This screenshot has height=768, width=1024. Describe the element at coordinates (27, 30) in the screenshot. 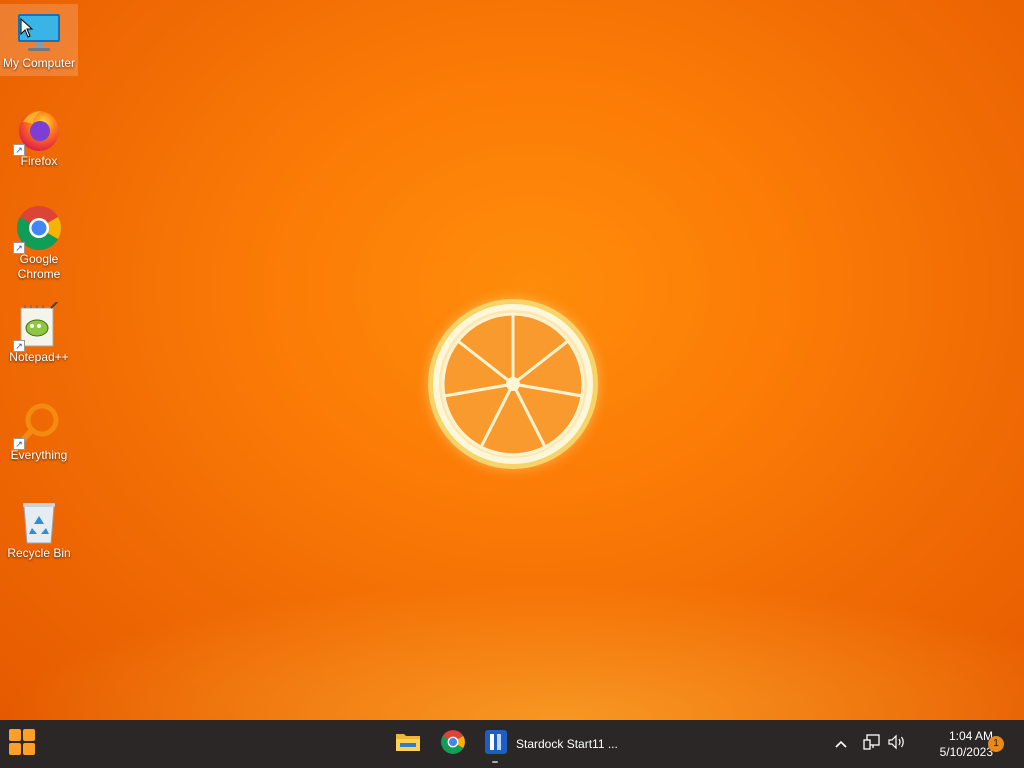

I see `mouse-cursor-icon` at that location.